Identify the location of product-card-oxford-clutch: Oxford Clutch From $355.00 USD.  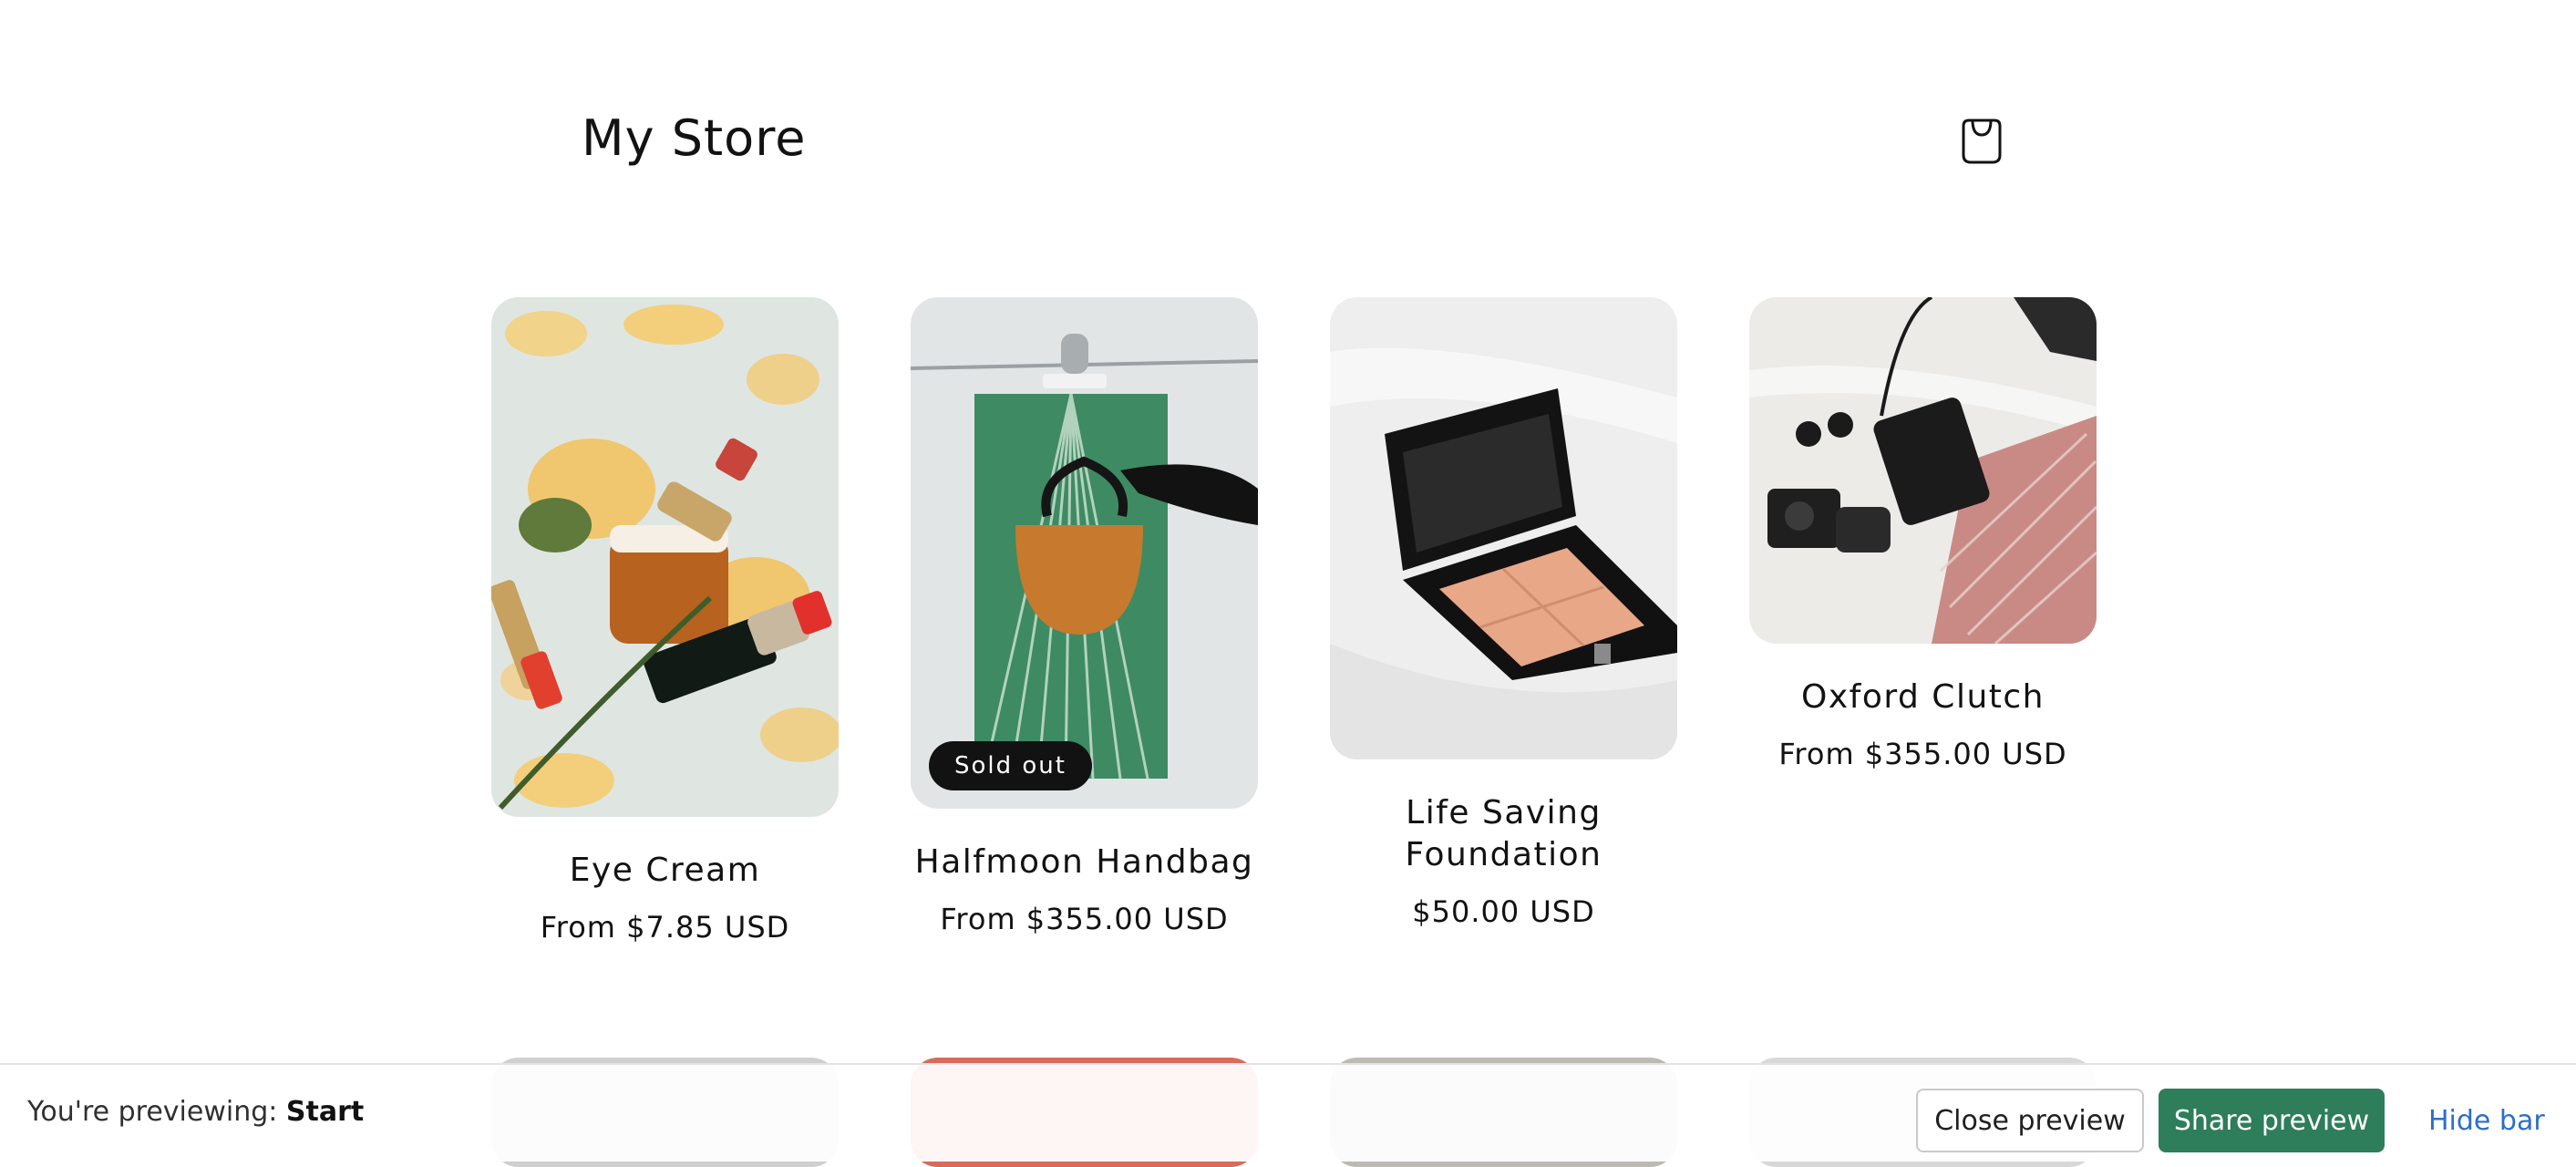
(1923, 534).